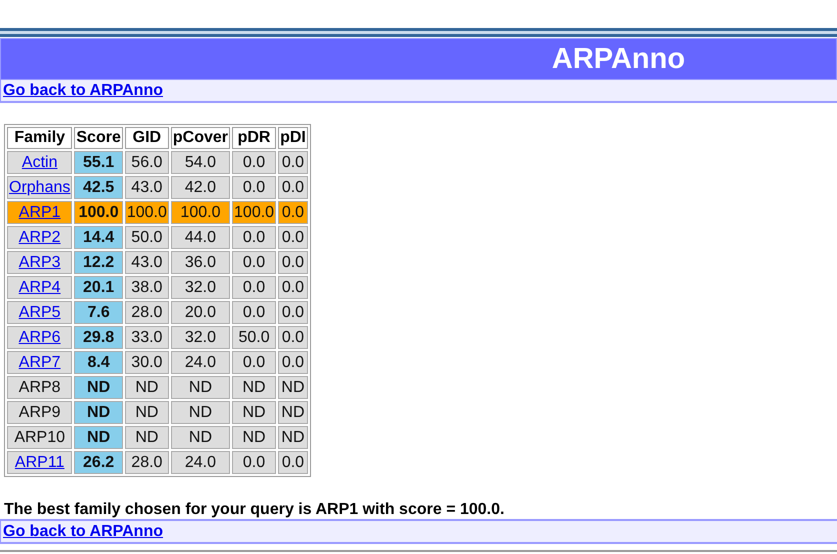 This screenshot has height=554, width=837. I want to click on table-cell: 30.0, so click(146, 362).